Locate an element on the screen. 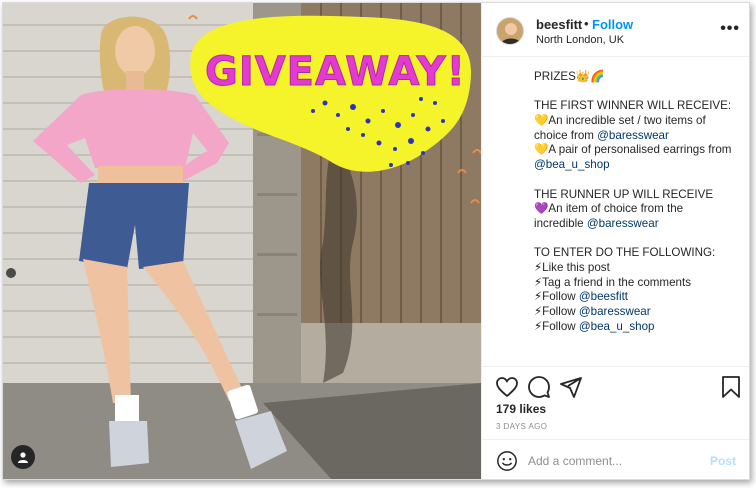 The width and height of the screenshot is (756, 488). mention-link: @beesfitt is located at coordinates (603, 296).